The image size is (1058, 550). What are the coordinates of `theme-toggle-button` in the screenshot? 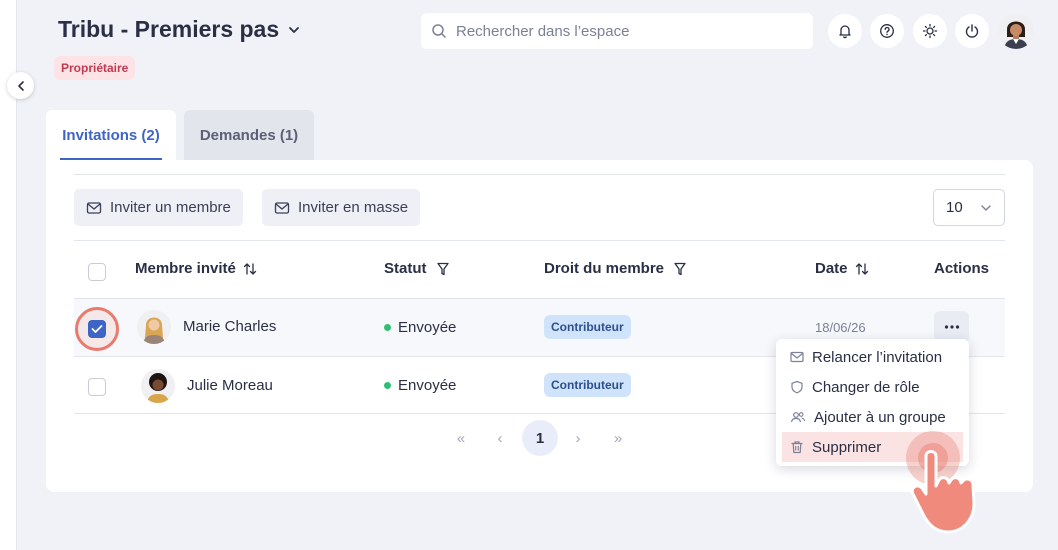 It's located at (930, 31).